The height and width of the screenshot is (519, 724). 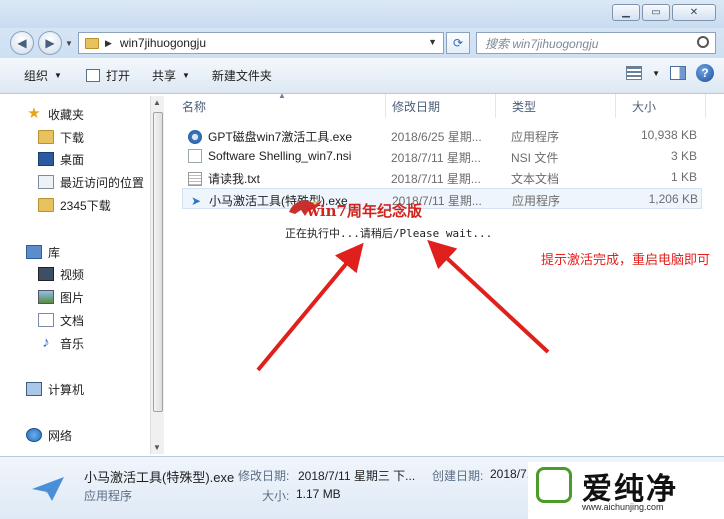 What do you see at coordinates (69, 43) in the screenshot?
I see `recent-pages-chevron-icon: ▼` at bounding box center [69, 43].